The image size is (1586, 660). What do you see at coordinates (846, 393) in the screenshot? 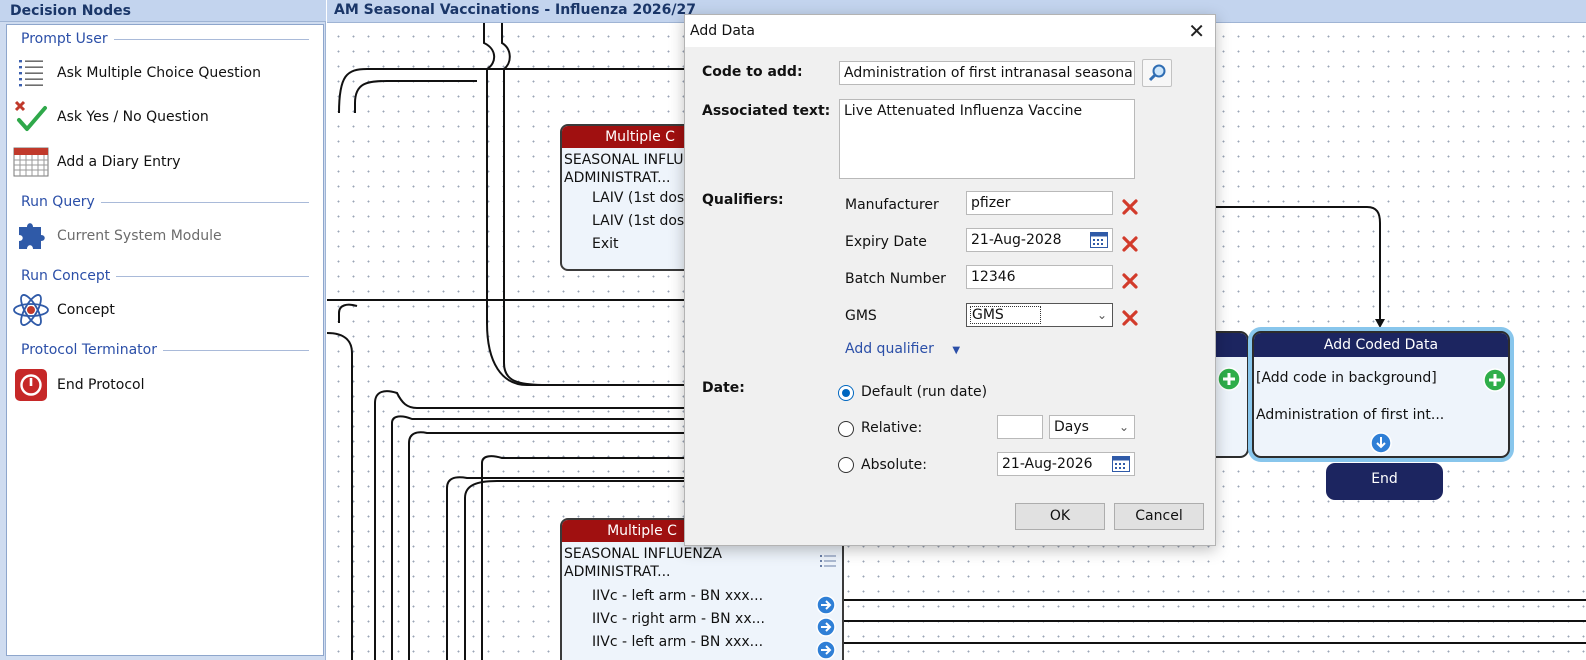
I see `default-date-radio` at bounding box center [846, 393].